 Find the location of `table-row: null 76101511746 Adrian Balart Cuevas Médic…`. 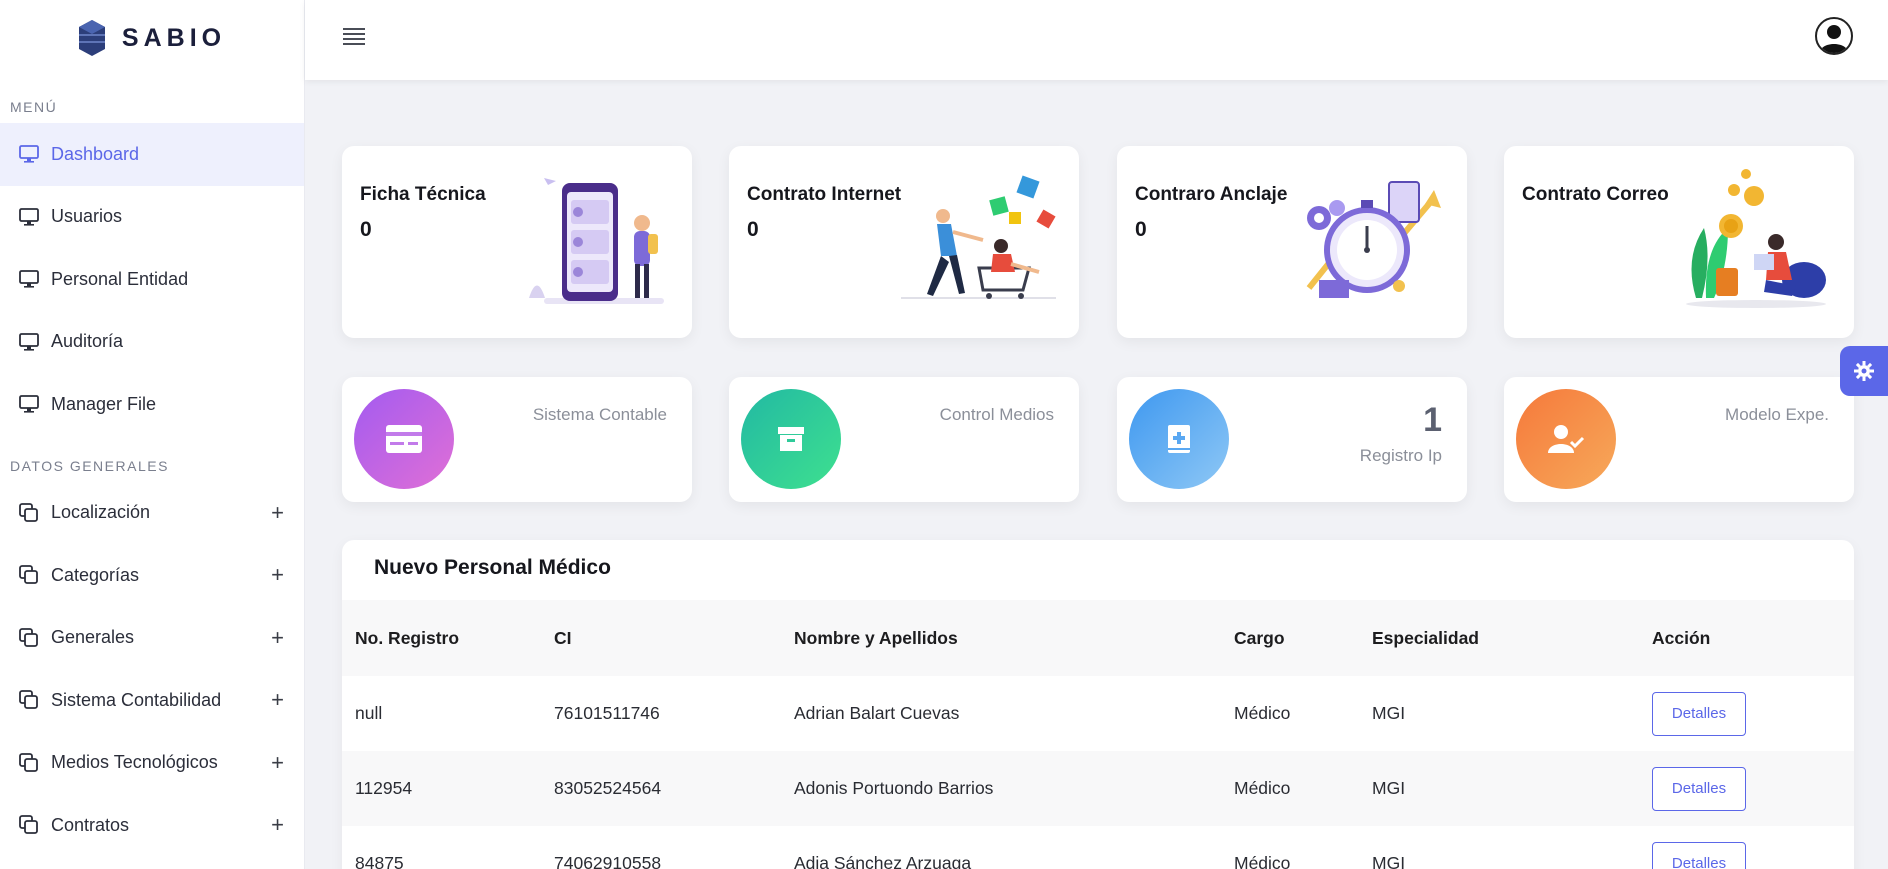

table-row: null 76101511746 Adrian Balart Cuevas Médic… is located at coordinates (1098, 713).